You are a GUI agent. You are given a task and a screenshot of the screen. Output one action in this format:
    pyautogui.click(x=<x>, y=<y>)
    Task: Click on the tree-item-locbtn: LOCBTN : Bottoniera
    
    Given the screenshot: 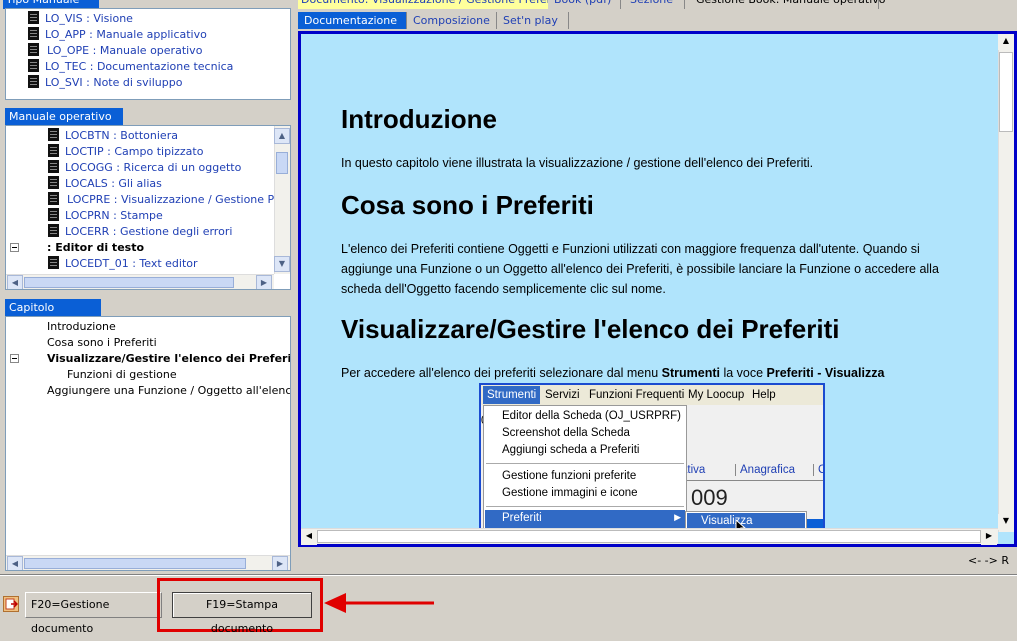 What is the action you would take?
    pyautogui.click(x=113, y=136)
    